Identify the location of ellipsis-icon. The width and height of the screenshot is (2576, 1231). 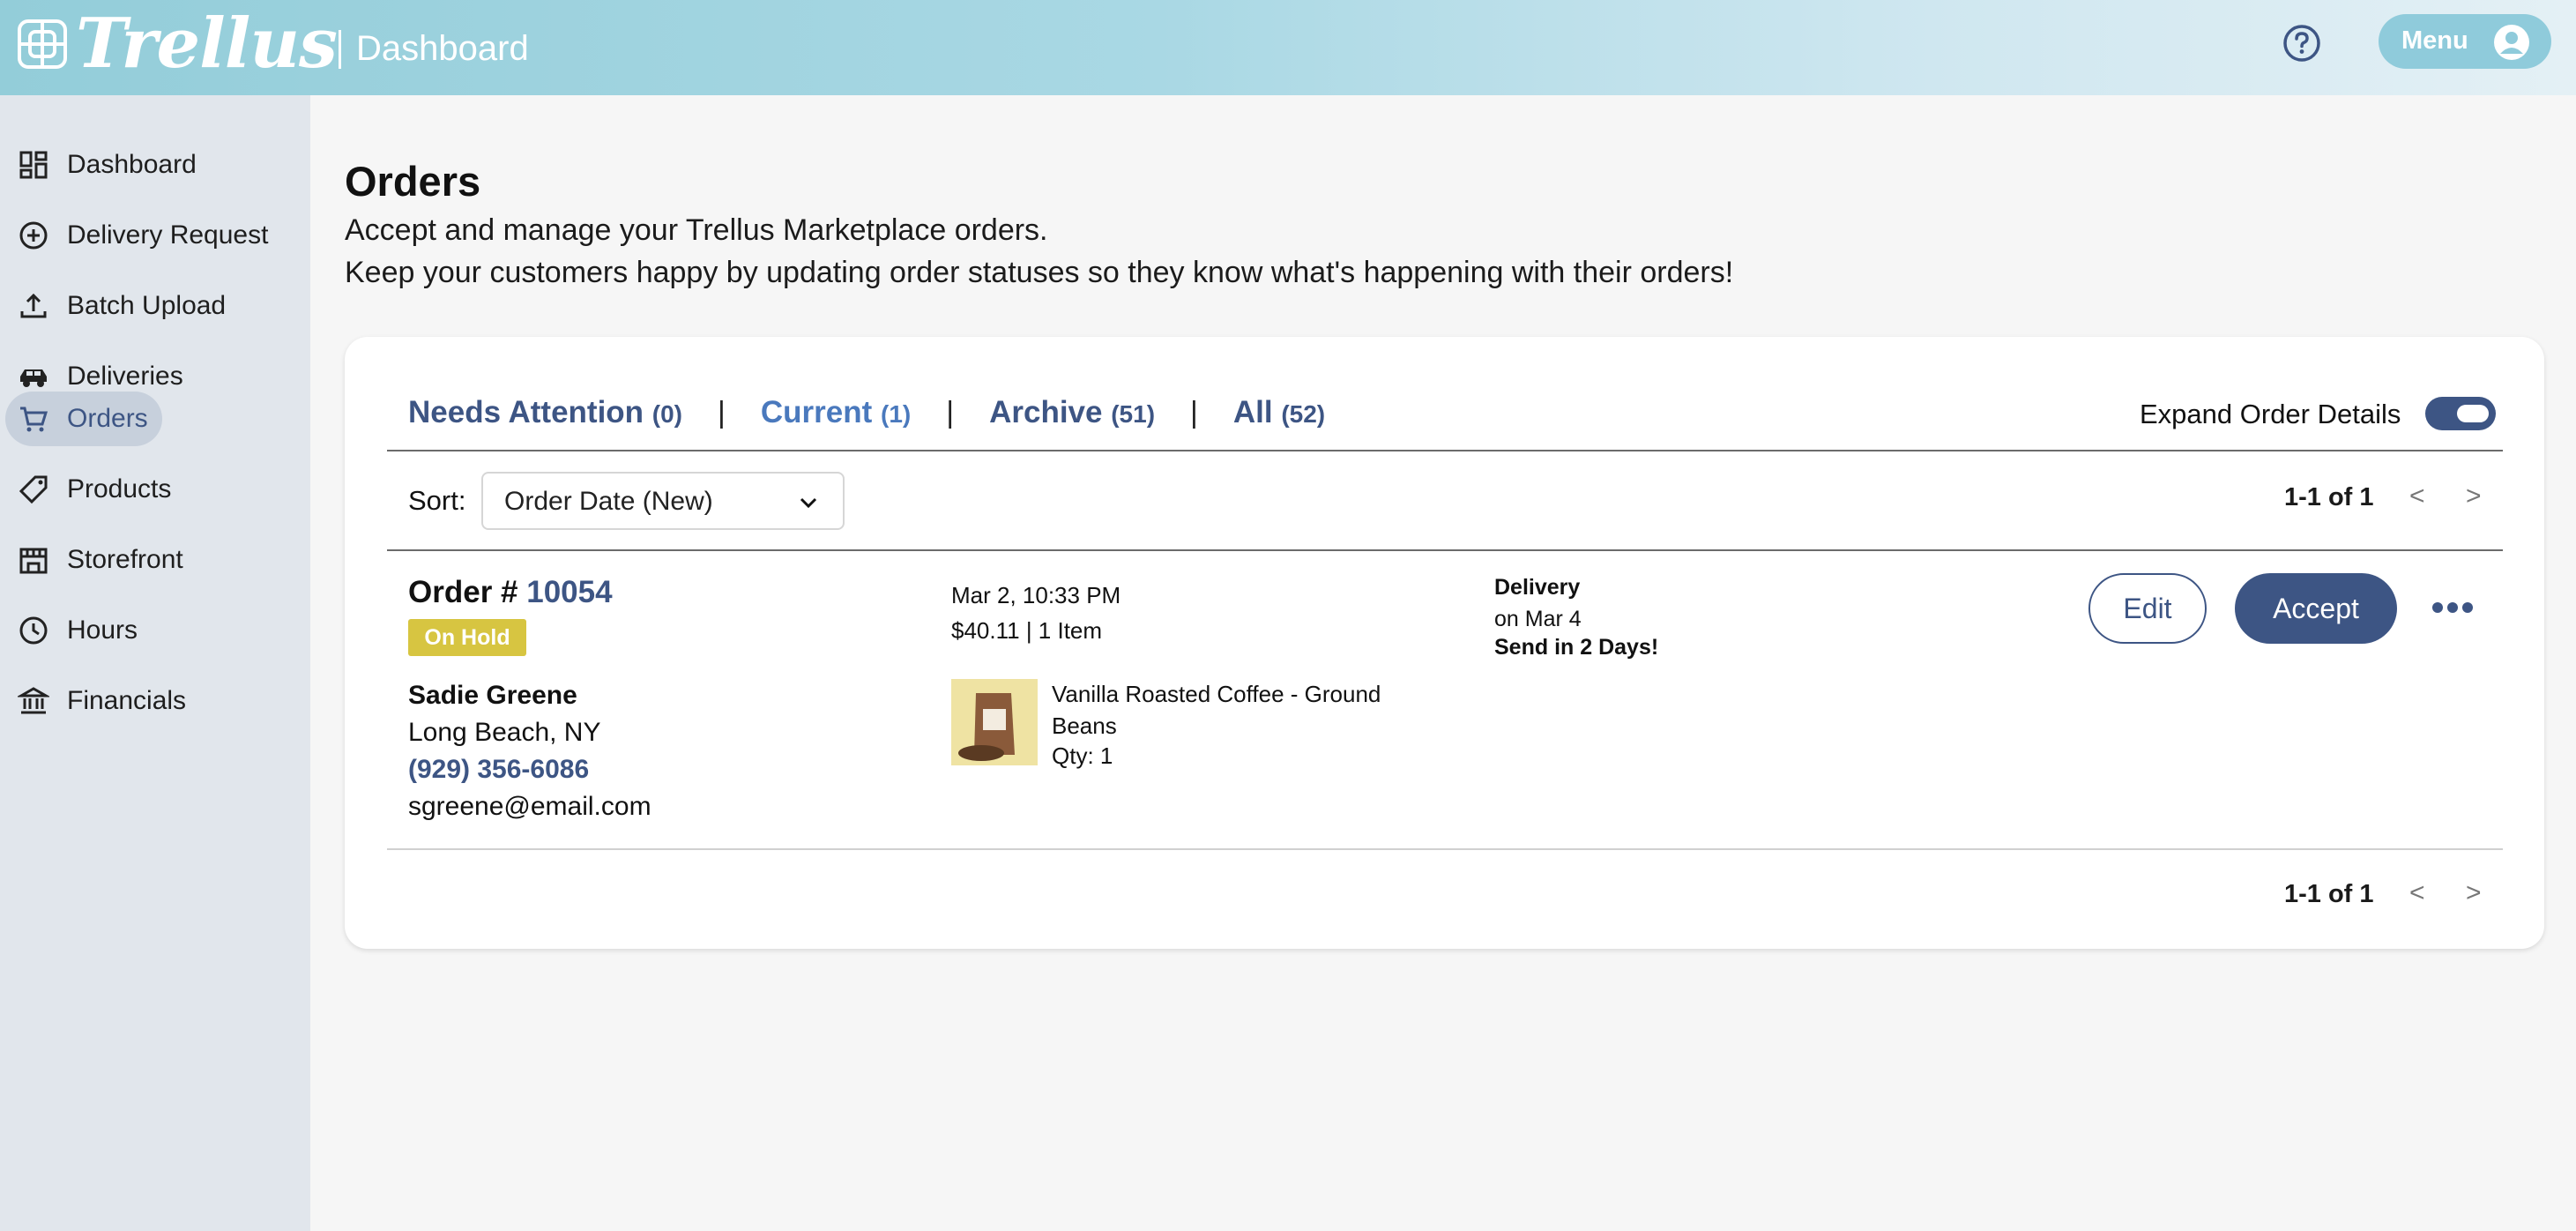
(2453, 607).